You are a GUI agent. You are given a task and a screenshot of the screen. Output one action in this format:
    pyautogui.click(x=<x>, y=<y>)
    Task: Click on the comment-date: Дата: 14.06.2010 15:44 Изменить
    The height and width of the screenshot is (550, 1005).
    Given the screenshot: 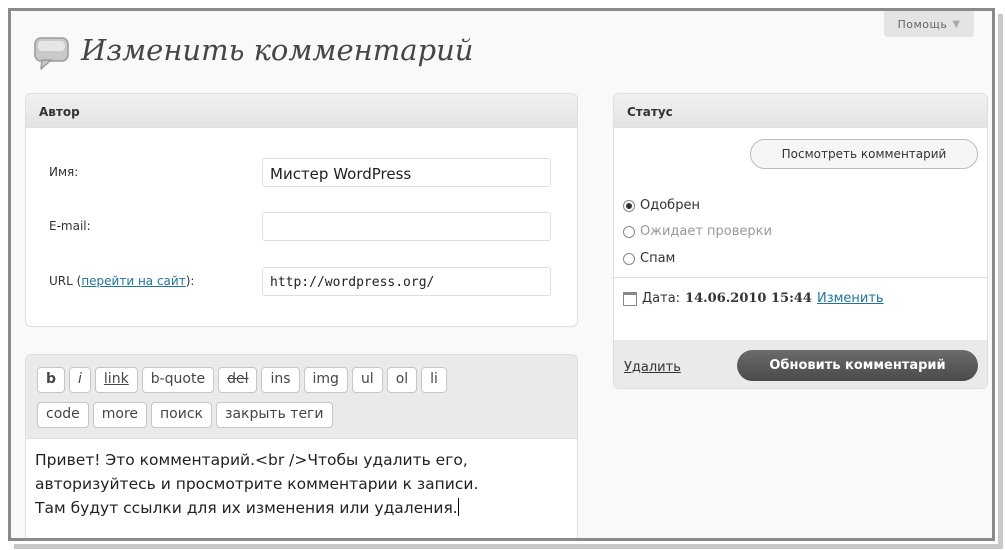 What is the action you would take?
    pyautogui.click(x=753, y=298)
    